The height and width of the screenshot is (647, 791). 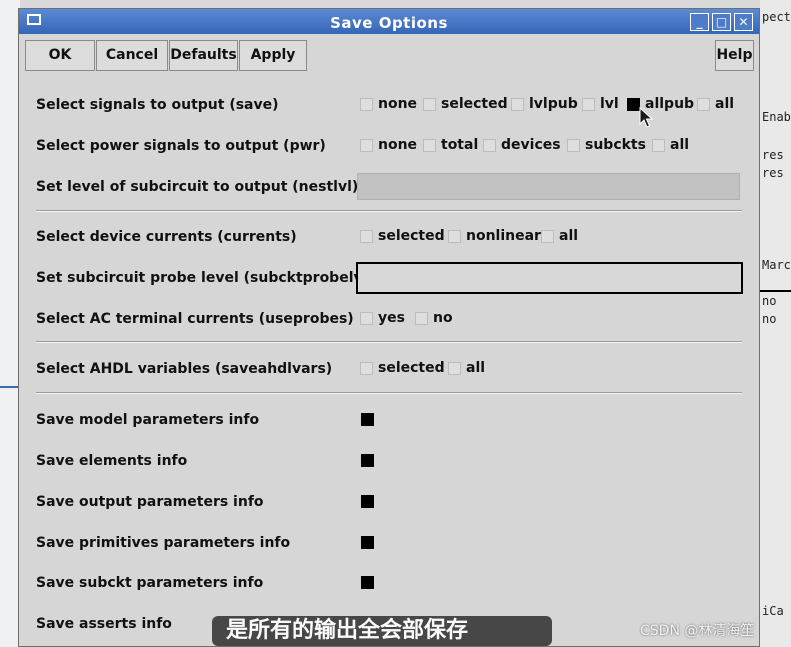 What do you see at coordinates (680, 145) in the screenshot?
I see `pwr-option-label: all` at bounding box center [680, 145].